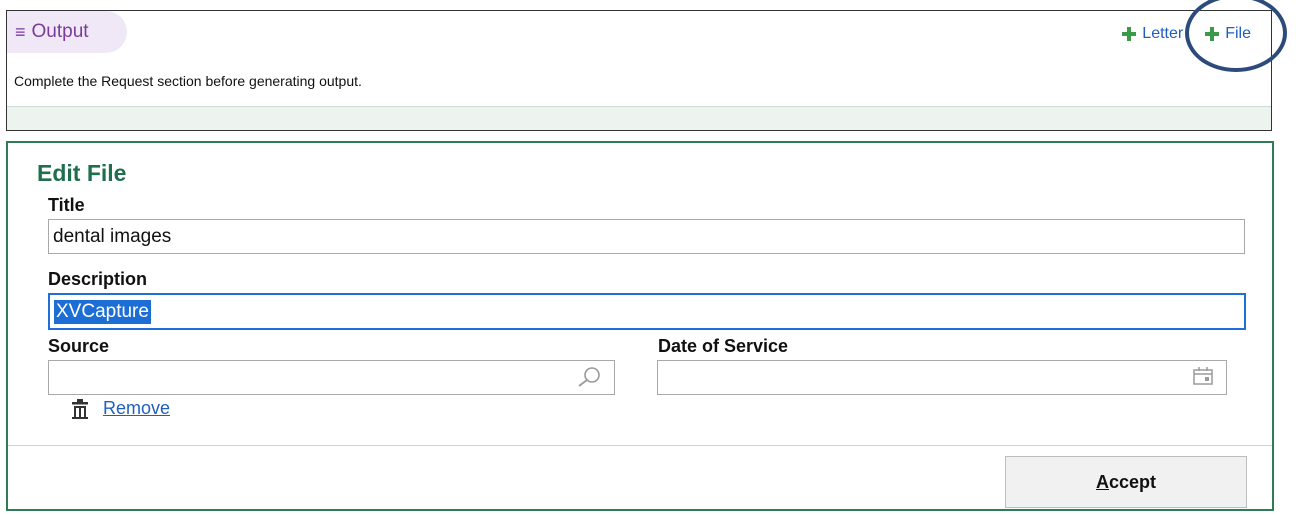 The image size is (1296, 515). What do you see at coordinates (331, 377) in the screenshot?
I see `source-input` at bounding box center [331, 377].